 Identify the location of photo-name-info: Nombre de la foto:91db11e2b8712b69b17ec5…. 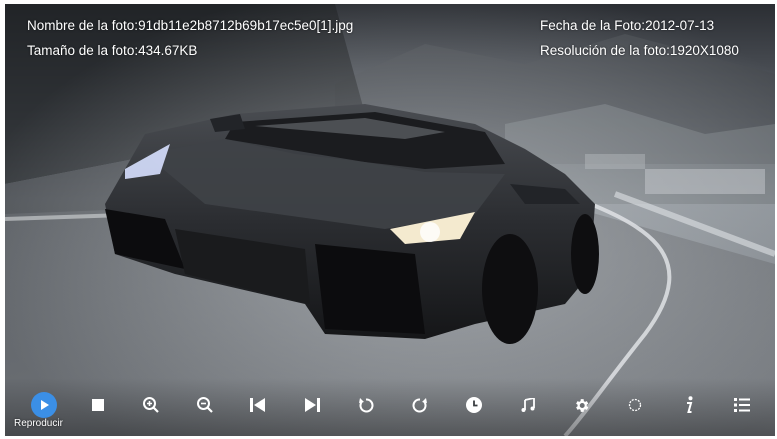
(190, 25).